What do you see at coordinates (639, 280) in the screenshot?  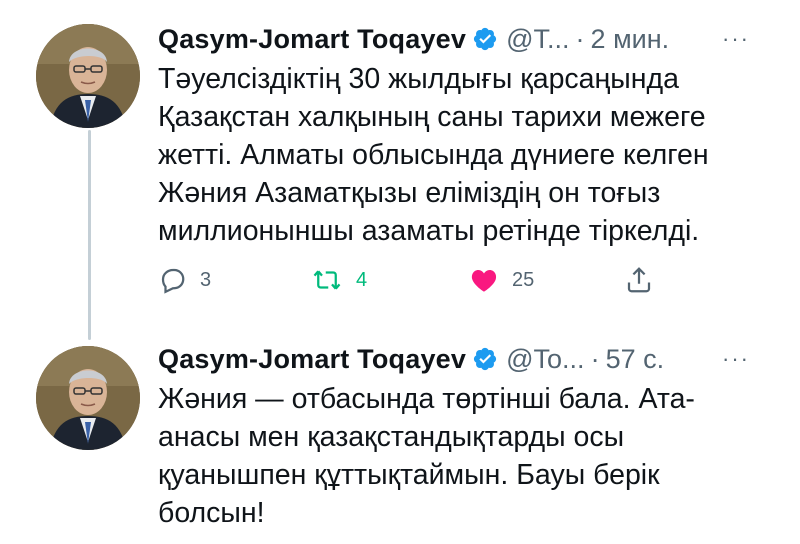 I see `share-icon` at bounding box center [639, 280].